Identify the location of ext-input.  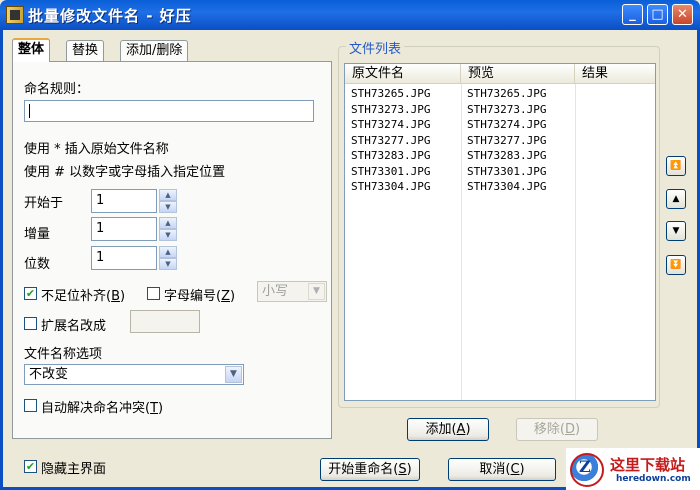
(165, 321).